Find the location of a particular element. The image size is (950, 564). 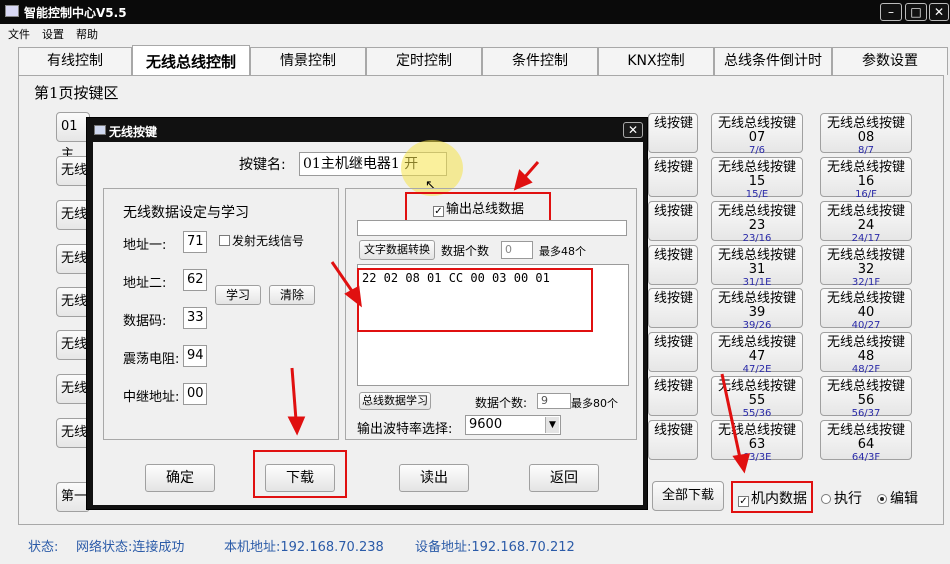

local-address: 本机地址:192.168.70.238 is located at coordinates (304, 547).